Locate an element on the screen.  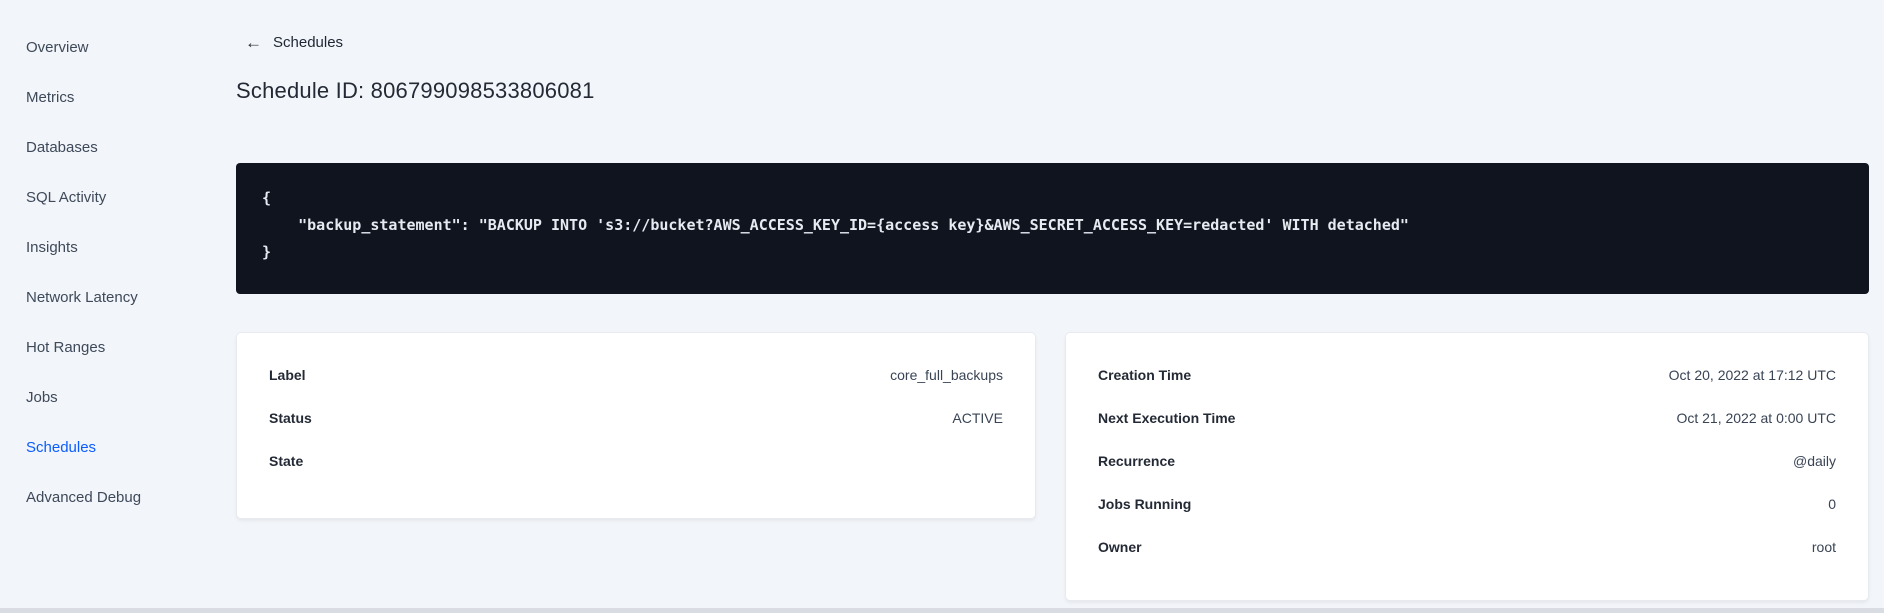
detail-row-state: State is located at coordinates (636, 460).